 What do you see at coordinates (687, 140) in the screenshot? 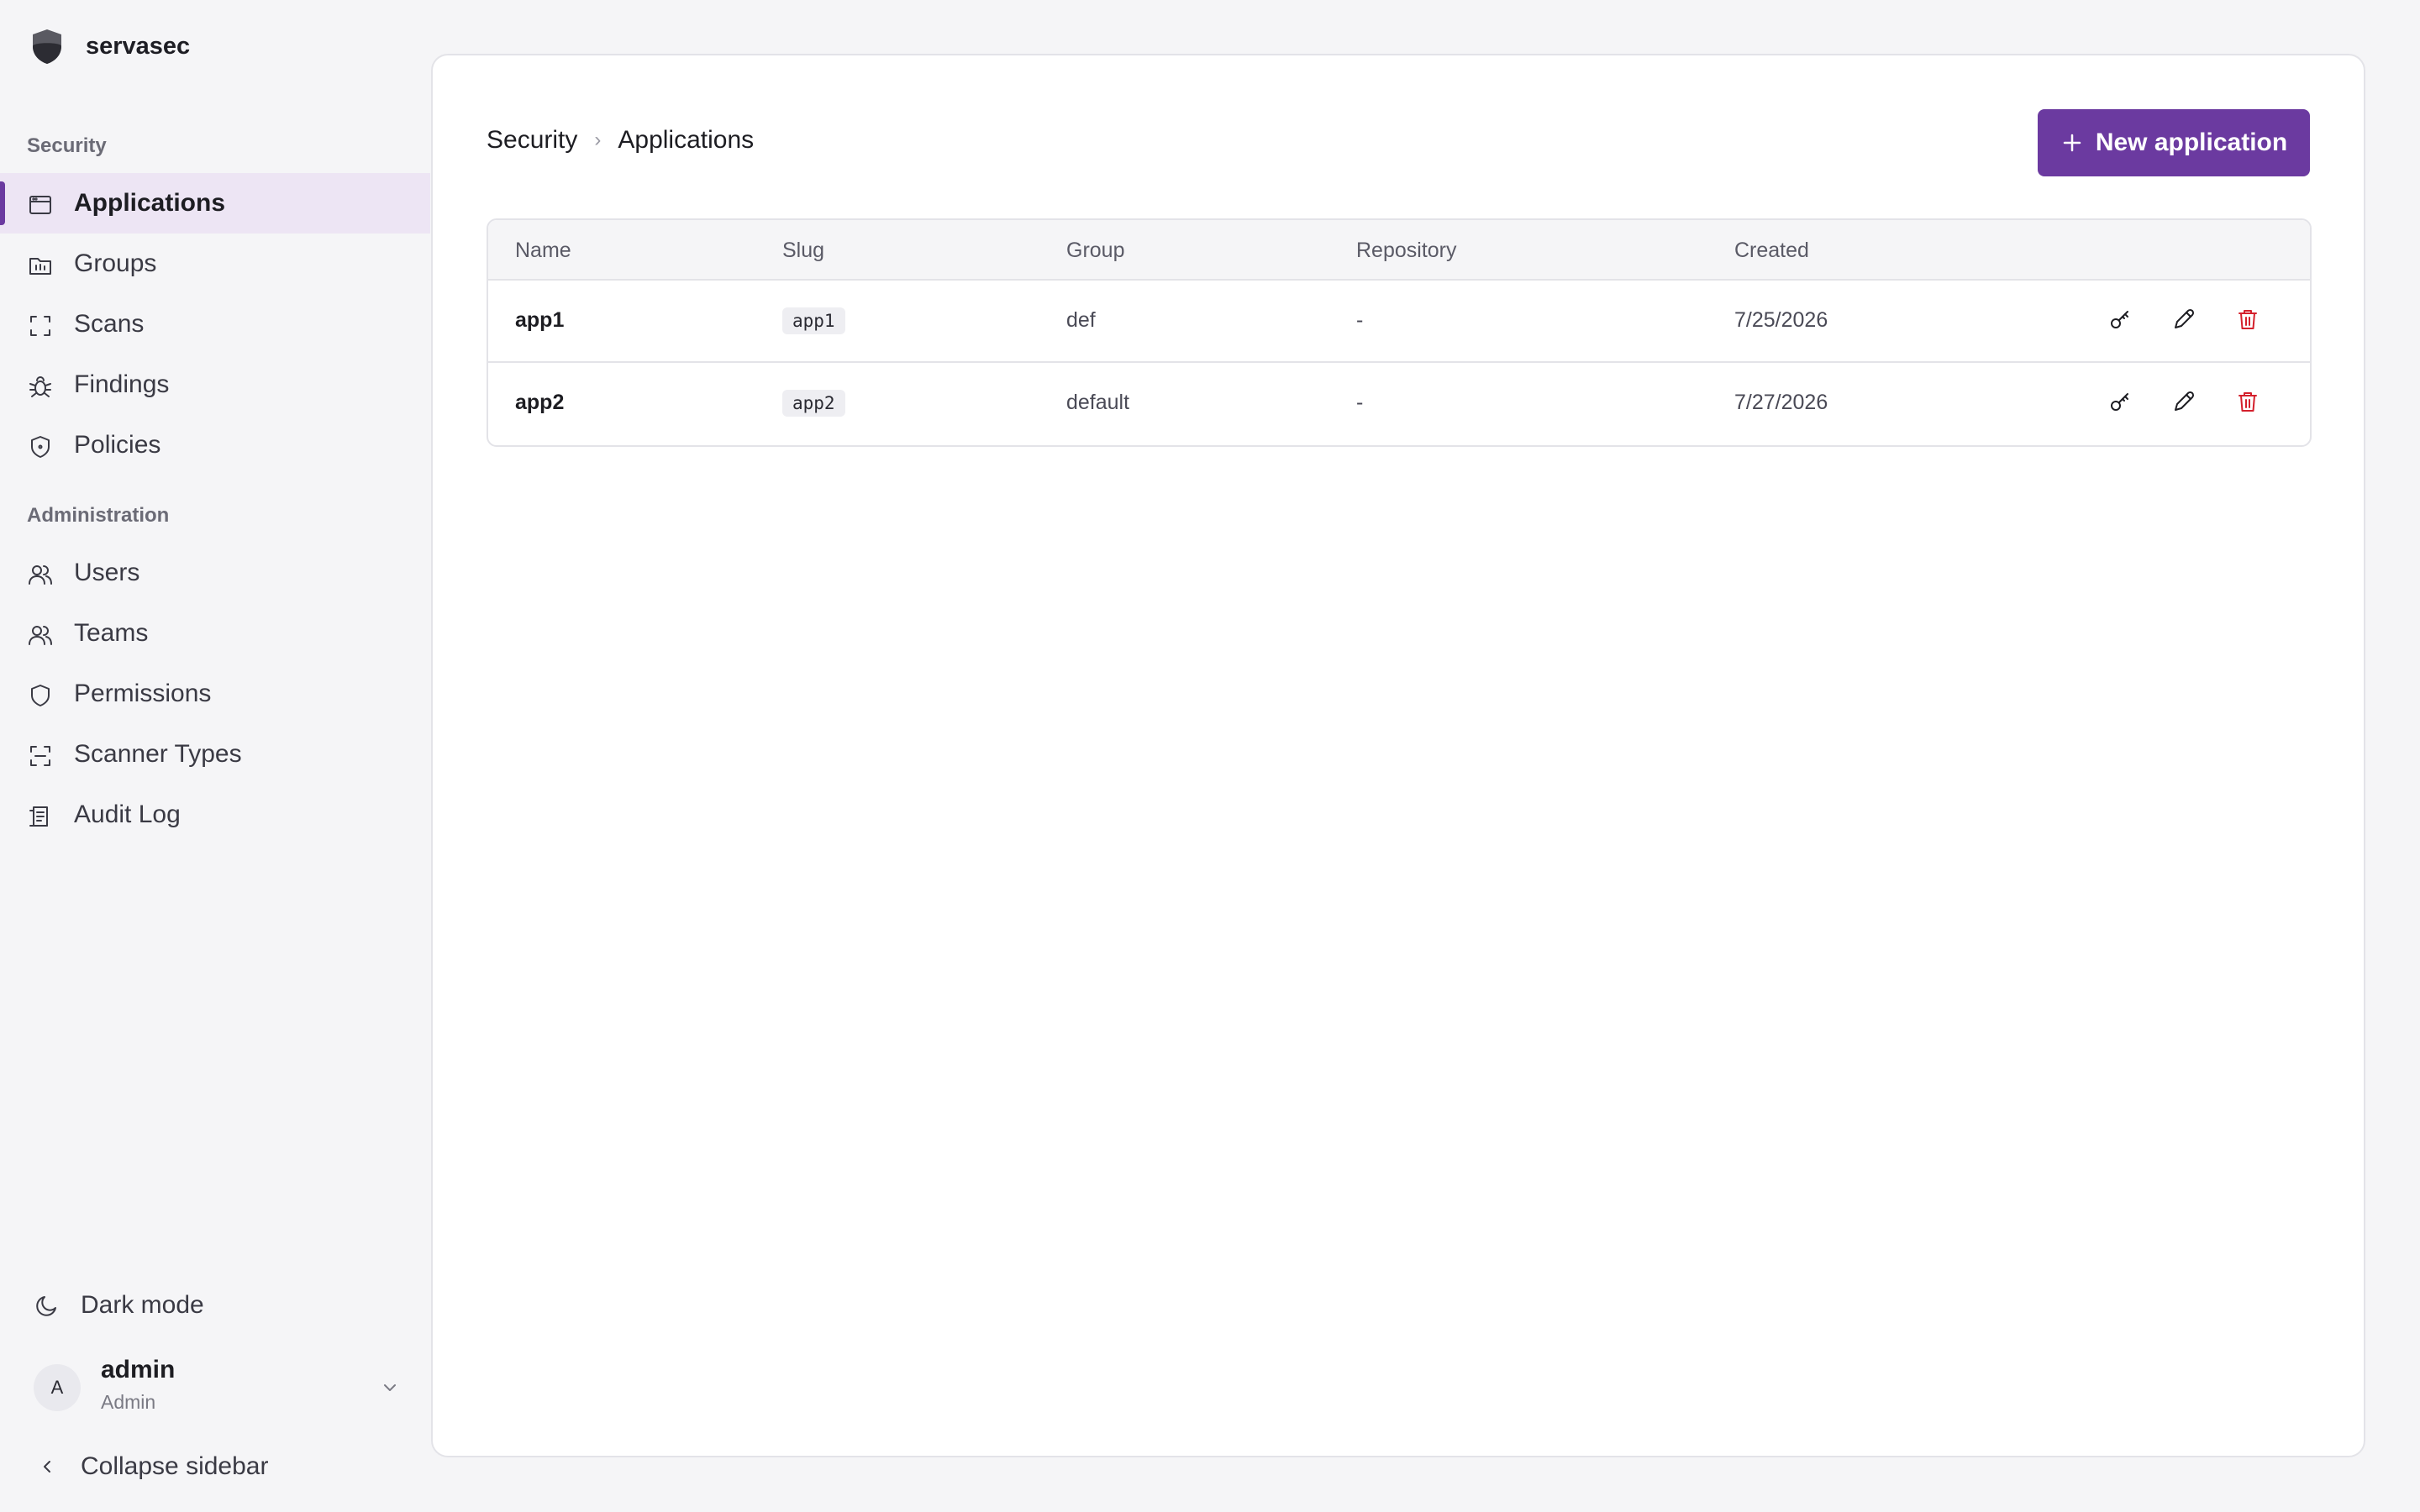
I see `breadcrumb-applications: Applications` at bounding box center [687, 140].